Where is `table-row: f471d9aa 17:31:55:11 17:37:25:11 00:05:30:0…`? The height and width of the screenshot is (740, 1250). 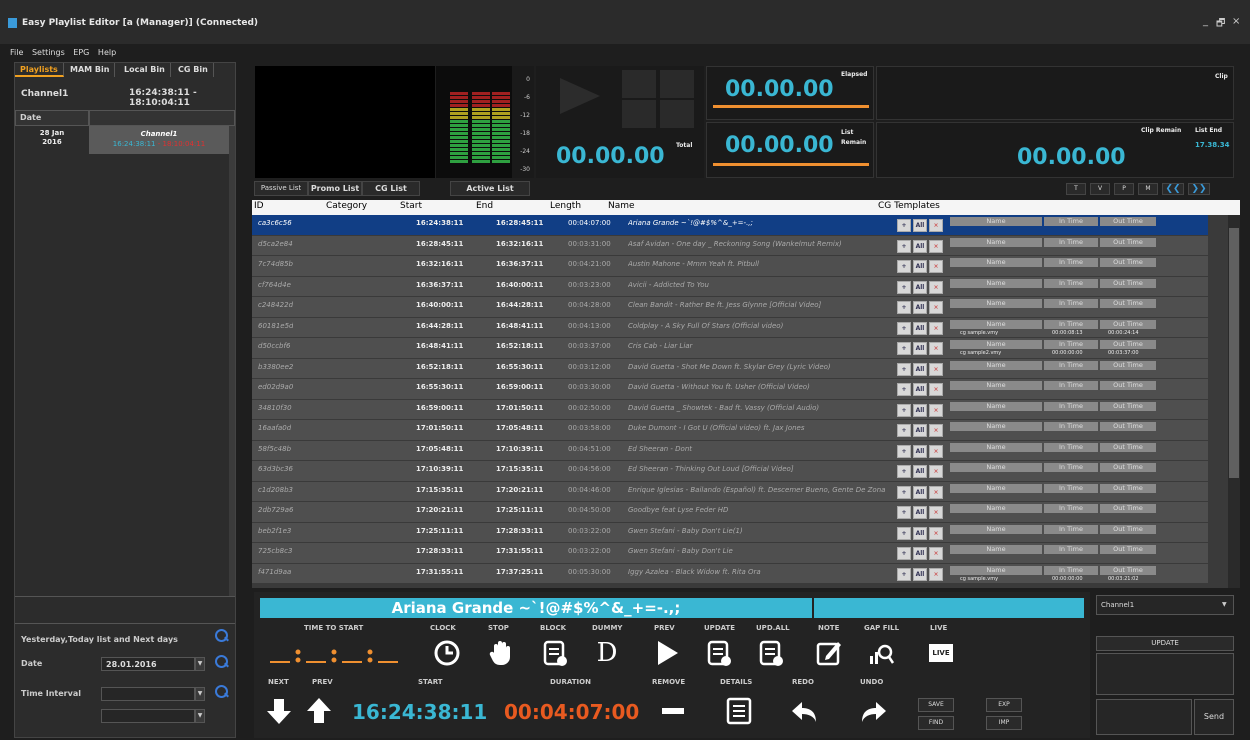
table-row: f471d9aa 17:31:55:11 17:37:25:11 00:05:30:0… is located at coordinates (730, 573).